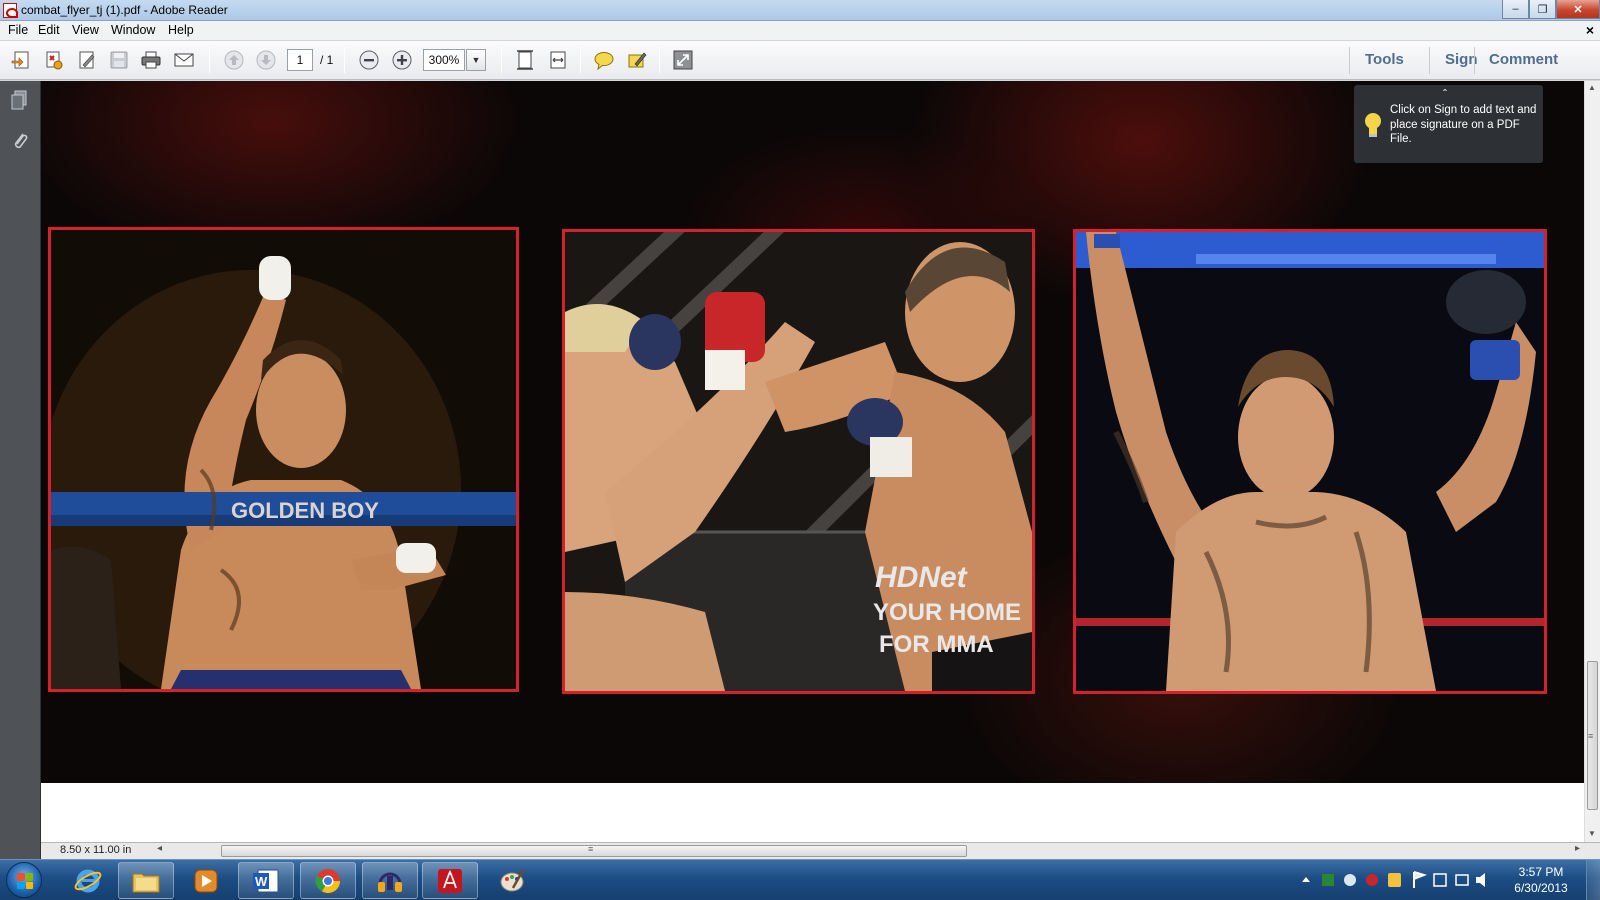 The height and width of the screenshot is (900, 1600). What do you see at coordinates (1373, 126) in the screenshot?
I see `lightbulb-icon` at bounding box center [1373, 126].